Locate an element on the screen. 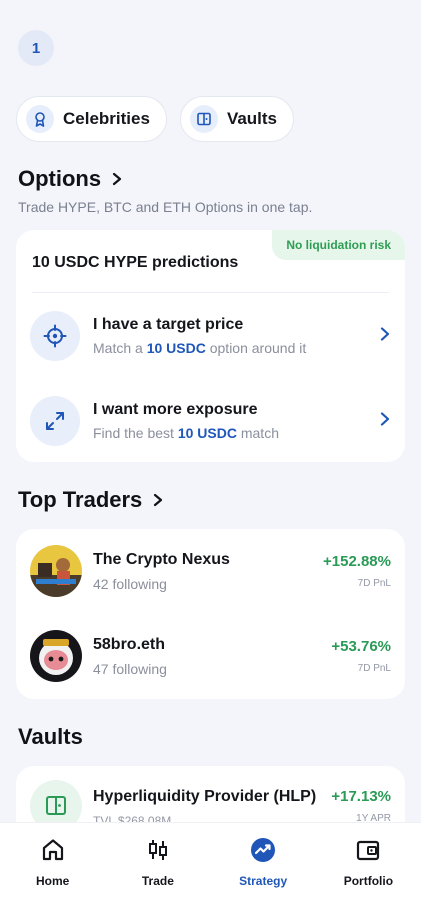 This screenshot has height=898, width=421. celebrities-chip-label: Celebrities is located at coordinates (106, 118).